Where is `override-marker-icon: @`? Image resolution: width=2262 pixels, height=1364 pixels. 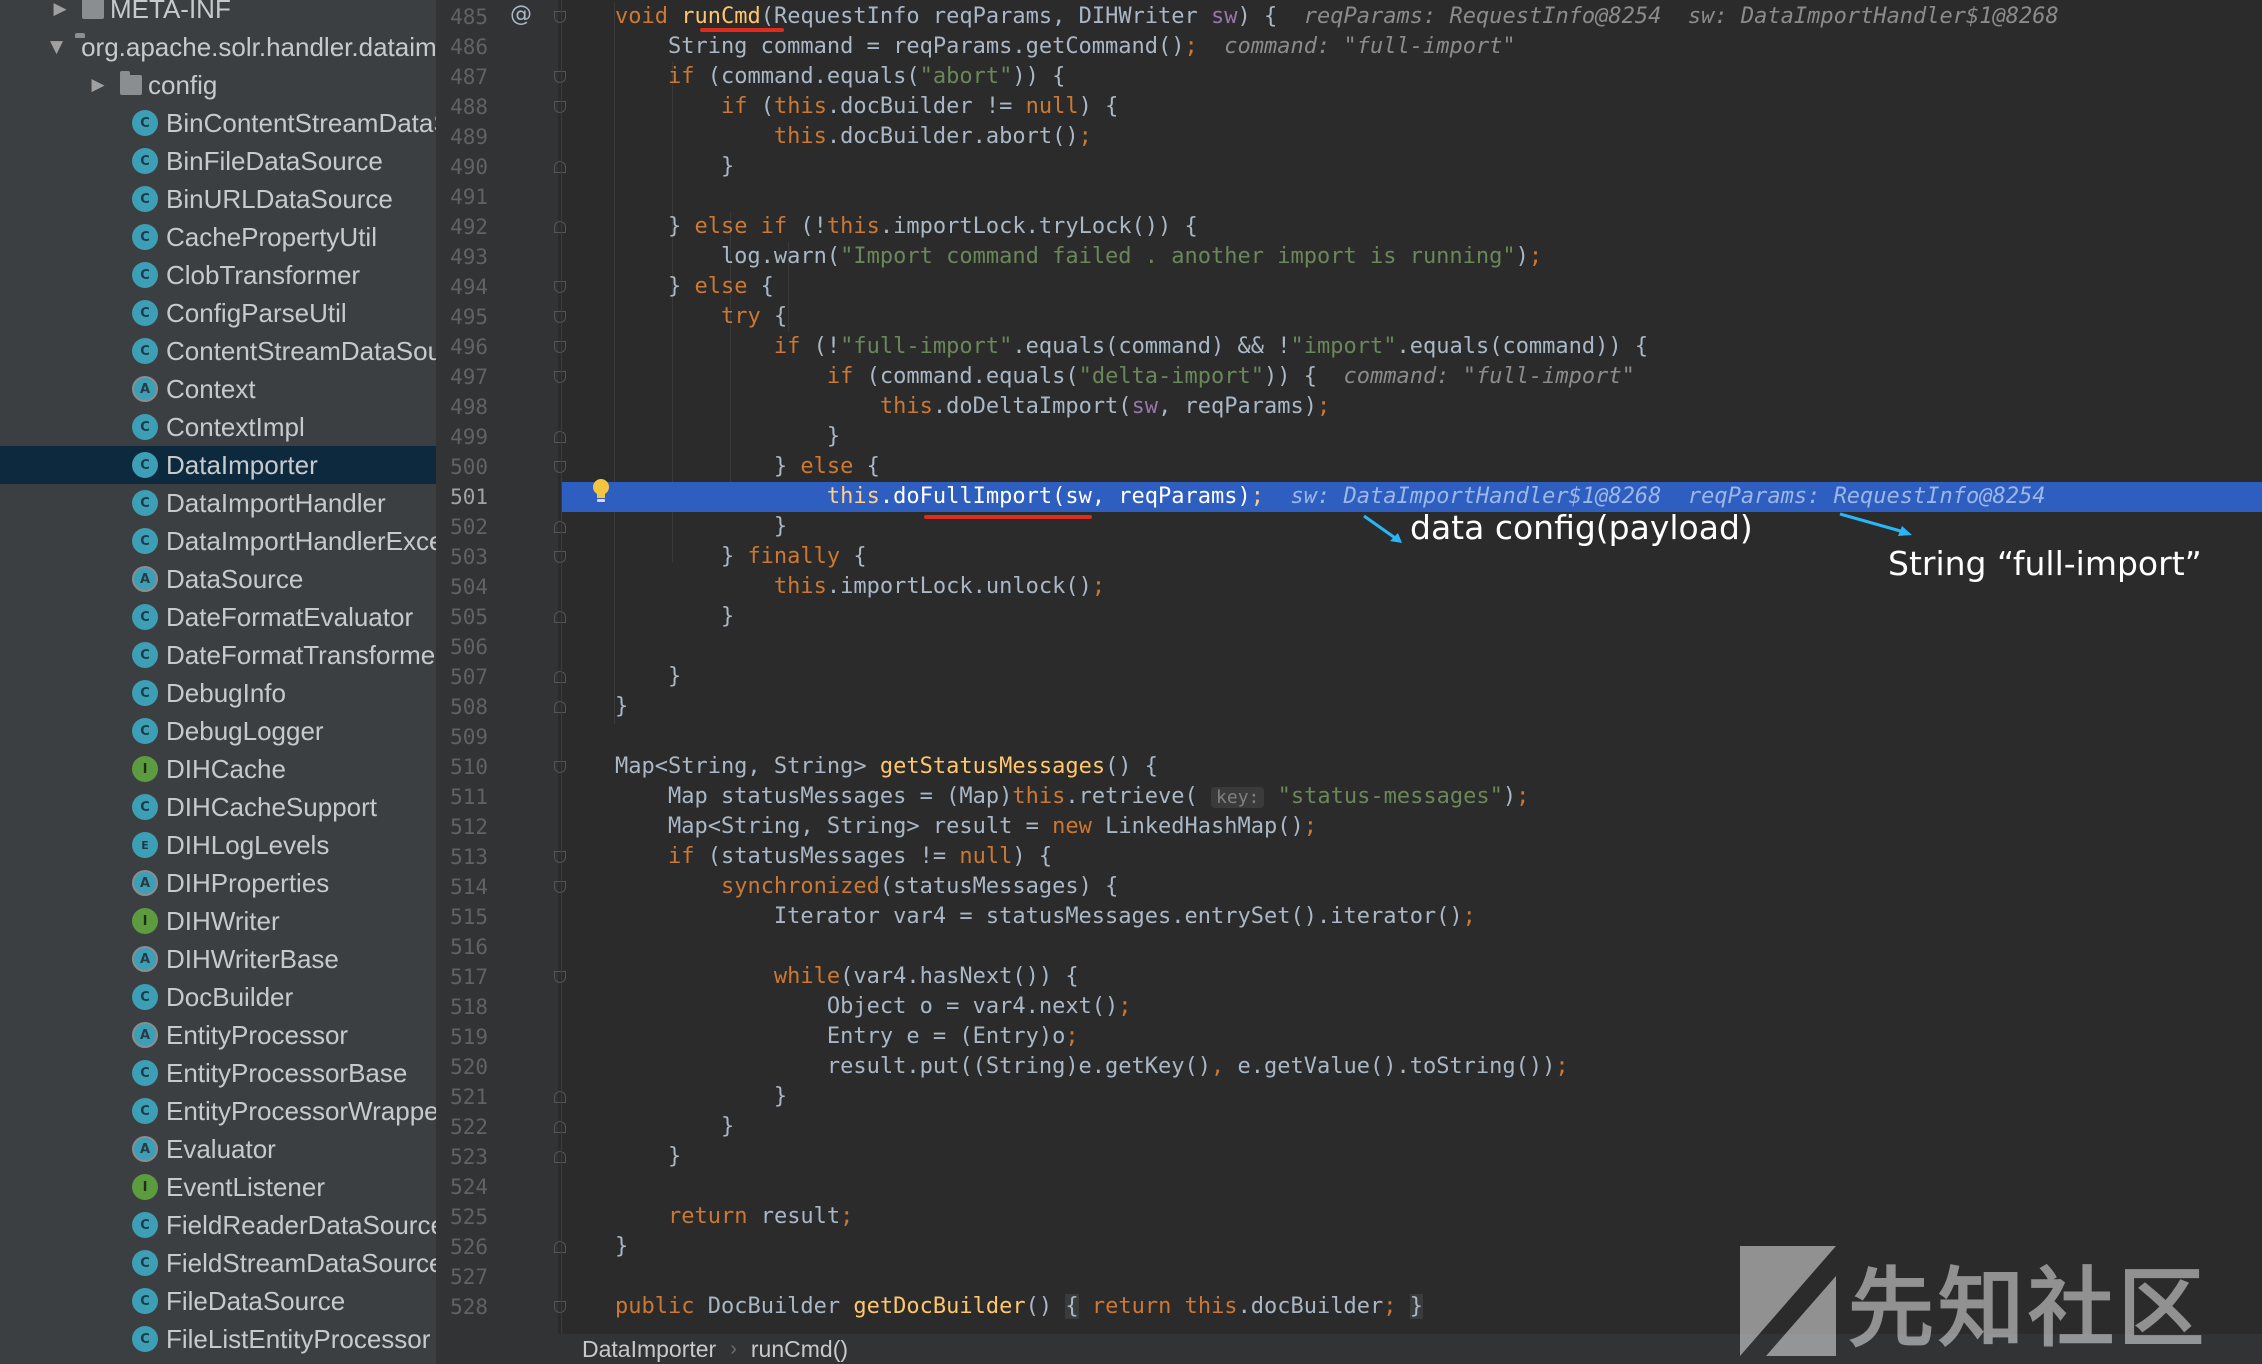
override-marker-icon: @ is located at coordinates (521, 14).